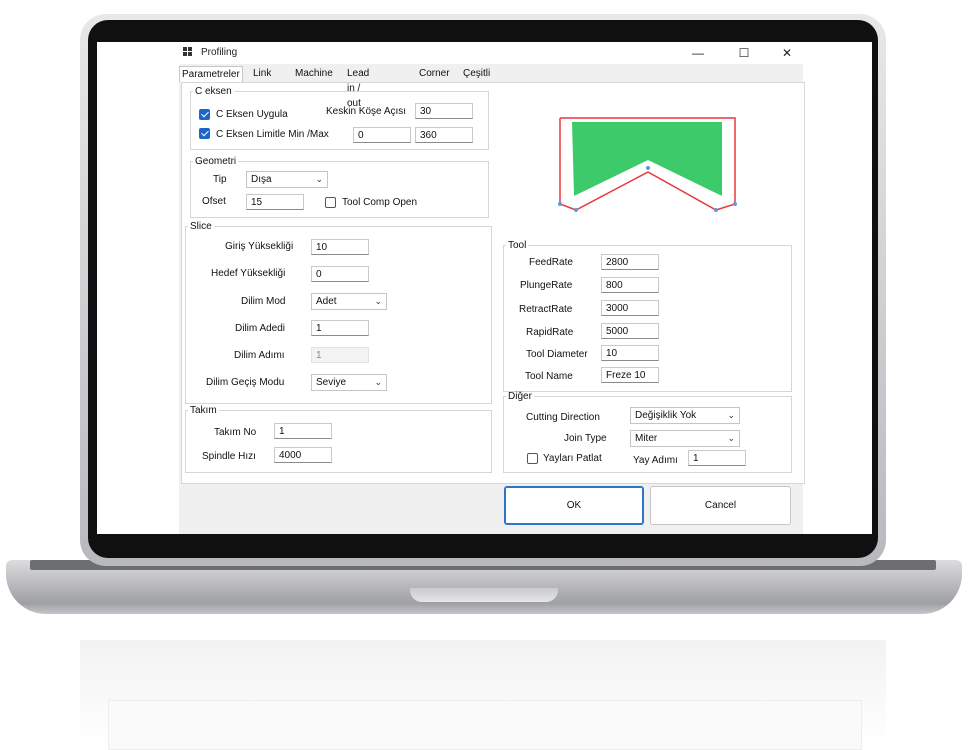 The height and width of the screenshot is (750, 968). I want to click on slice-legend: Slice, so click(201, 226).